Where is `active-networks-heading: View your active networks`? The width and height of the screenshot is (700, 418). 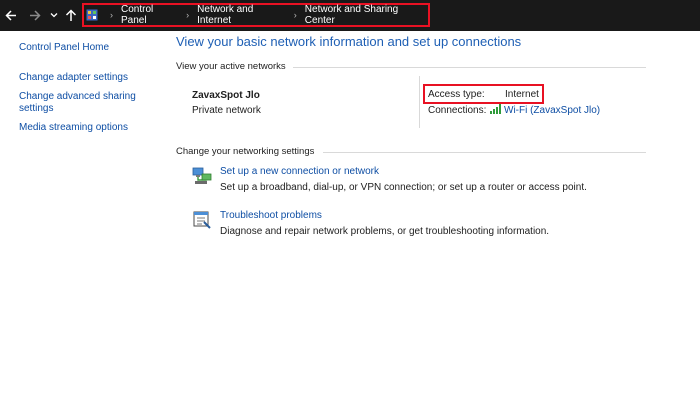 active-networks-heading: View your active networks is located at coordinates (231, 66).